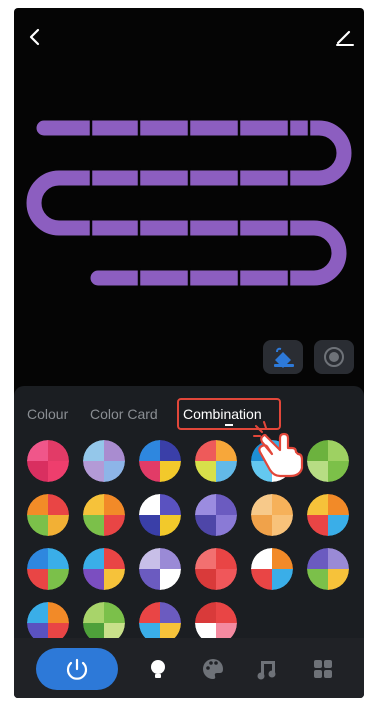 The width and height of the screenshot is (374, 702). I want to click on top-bar, so click(189, 38).